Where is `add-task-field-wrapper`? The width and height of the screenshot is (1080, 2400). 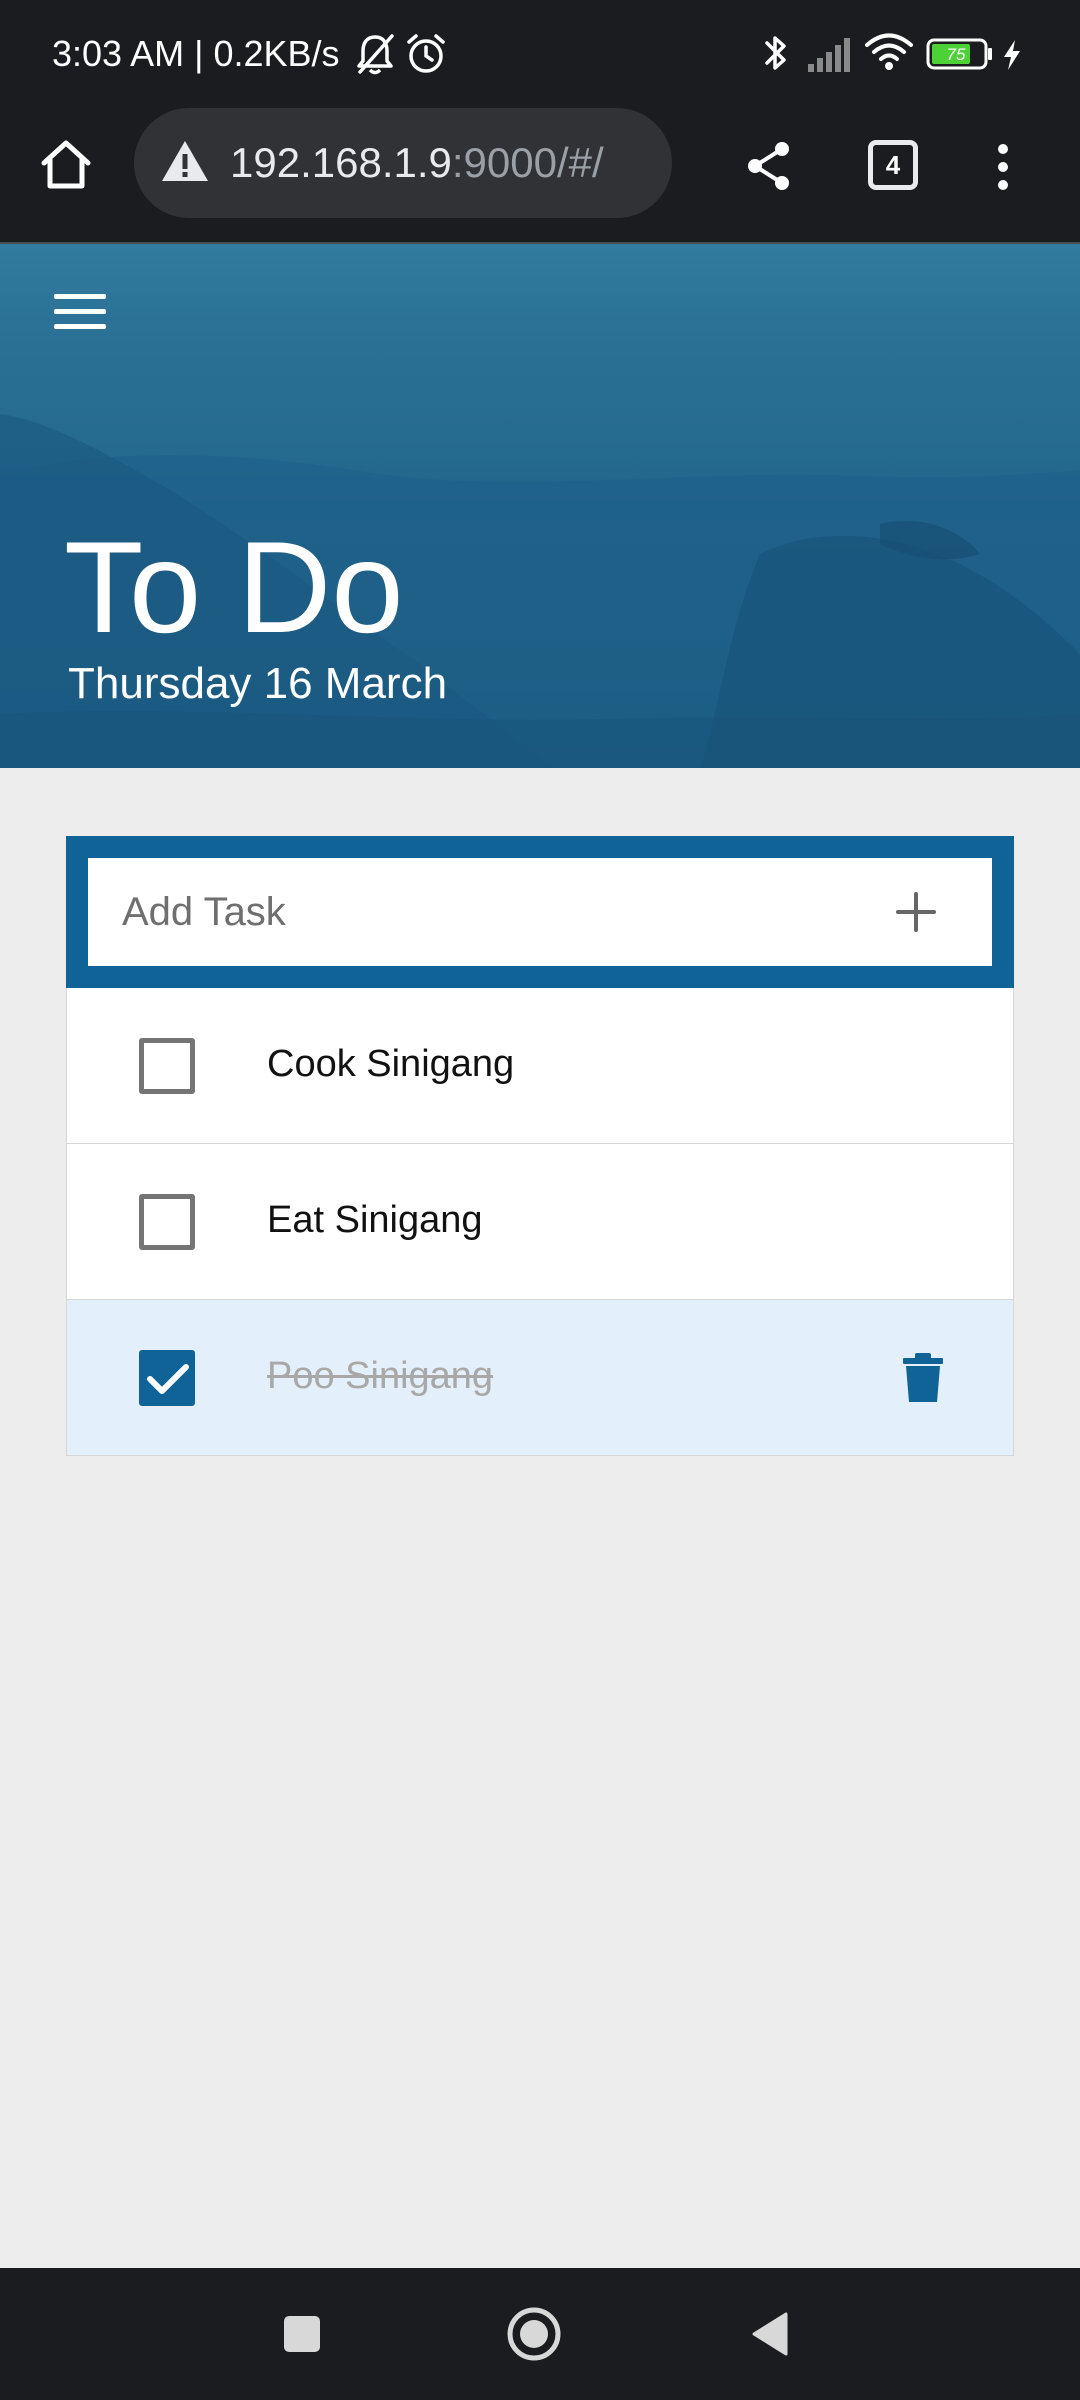 add-task-field-wrapper is located at coordinates (540, 912).